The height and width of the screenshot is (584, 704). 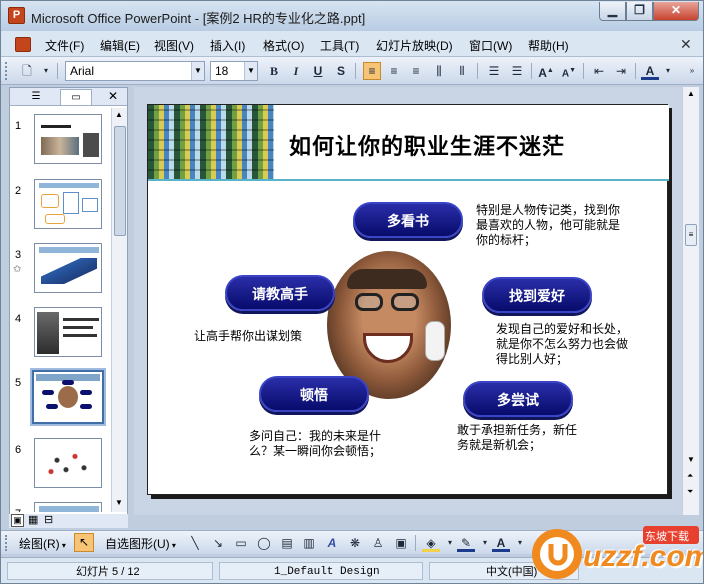 What do you see at coordinates (280, 293) in the screenshot?
I see `pill-ask-expert: 请教高手` at bounding box center [280, 293].